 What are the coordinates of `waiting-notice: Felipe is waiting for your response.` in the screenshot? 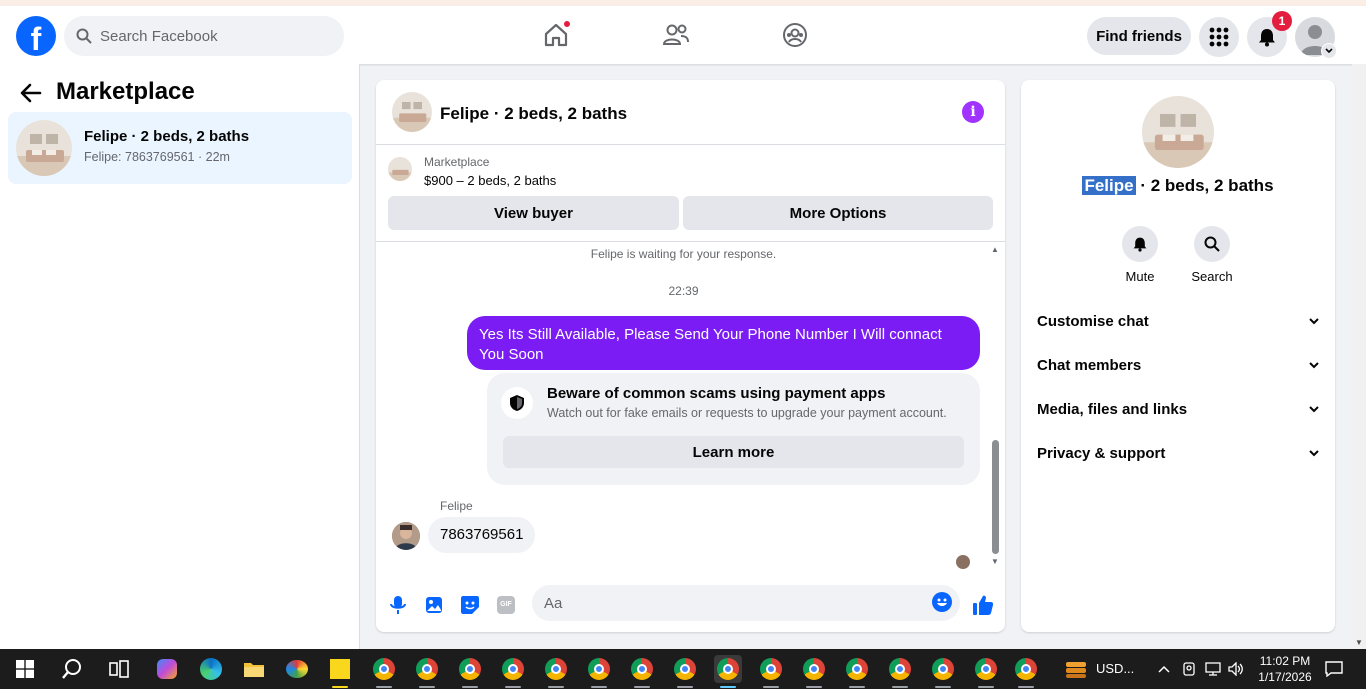 It's located at (683, 254).